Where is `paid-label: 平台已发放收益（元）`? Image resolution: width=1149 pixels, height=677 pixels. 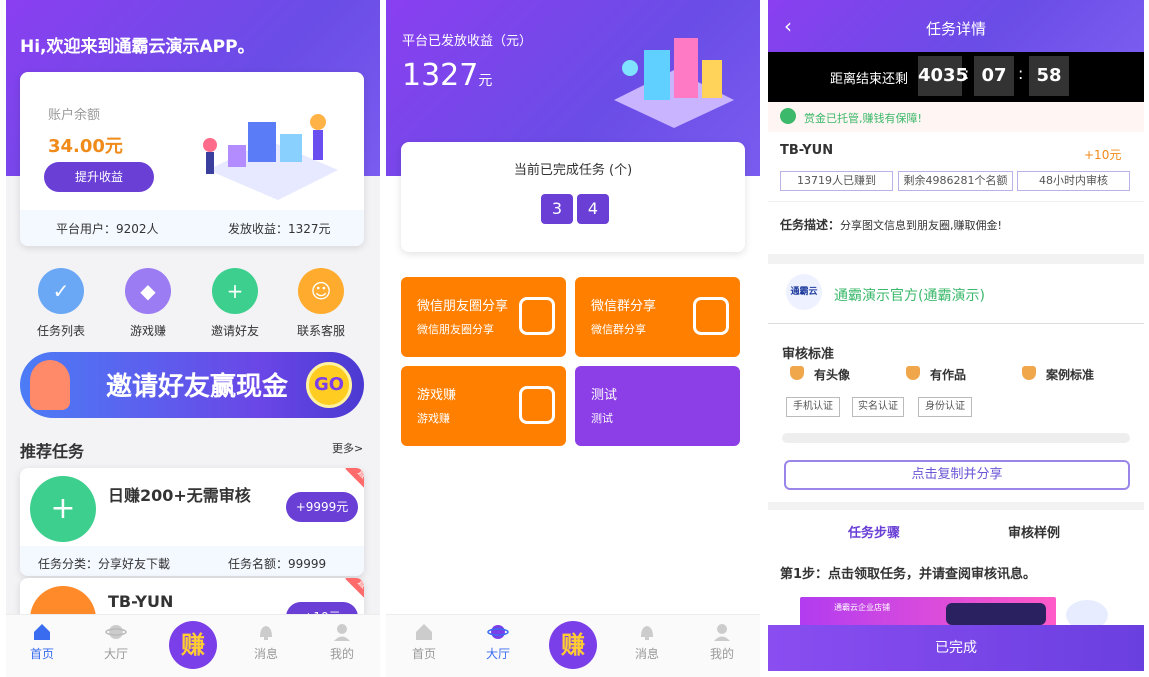 paid-label: 平台已发放收益（元） is located at coordinates (467, 41).